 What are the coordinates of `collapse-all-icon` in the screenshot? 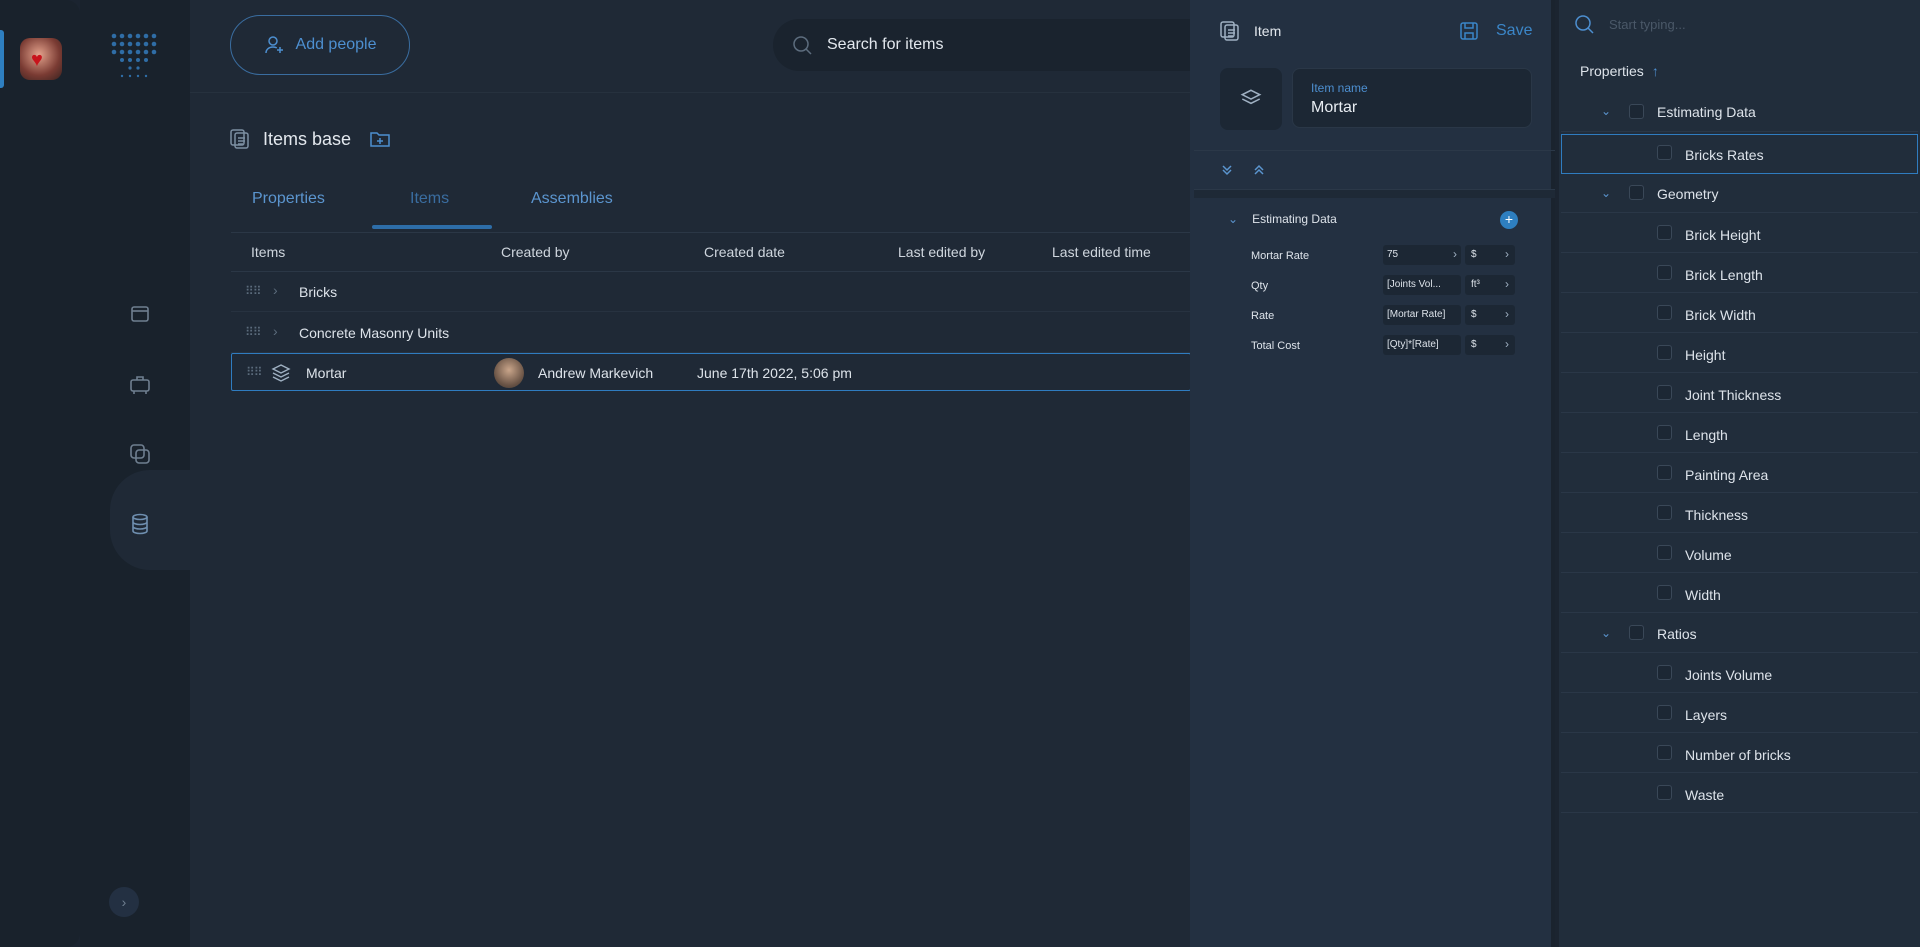 It's located at (1259, 170).